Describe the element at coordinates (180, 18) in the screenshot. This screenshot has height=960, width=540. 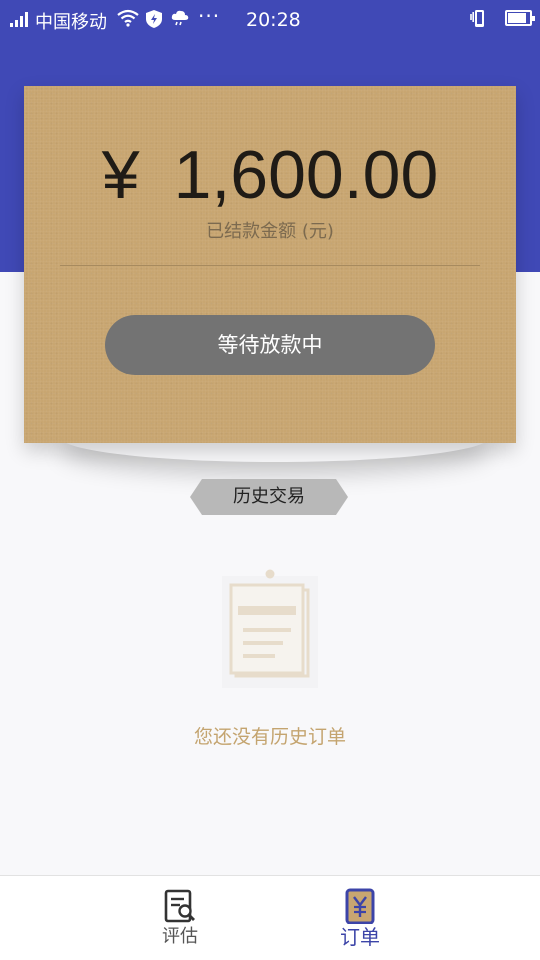
I see `weather-cloud-icon` at that location.